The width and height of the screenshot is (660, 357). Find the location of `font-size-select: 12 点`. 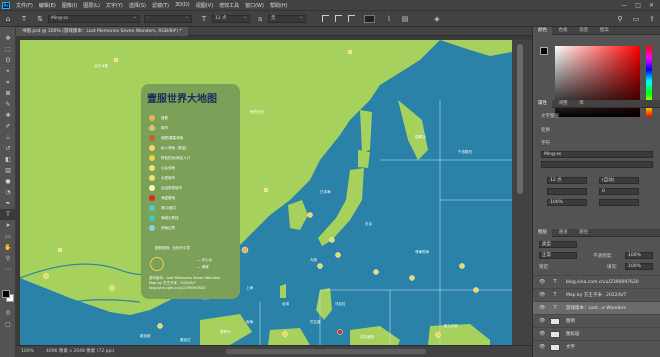

font-size-select: 12 点 is located at coordinates (231, 18).